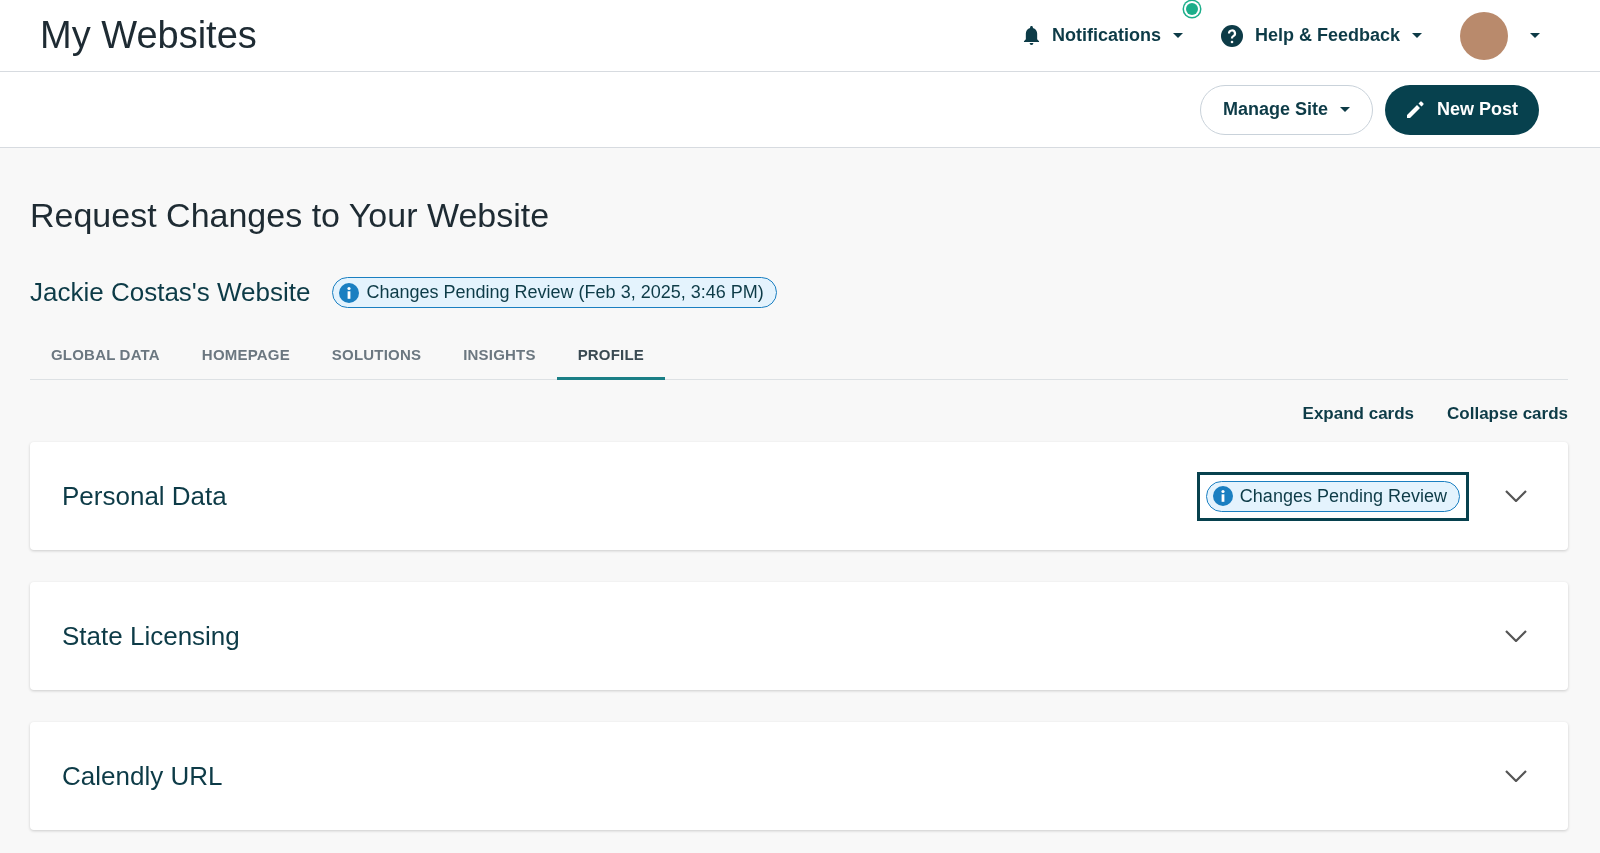 This screenshot has width=1600, height=853. I want to click on tab: PROFILE, so click(611, 355).